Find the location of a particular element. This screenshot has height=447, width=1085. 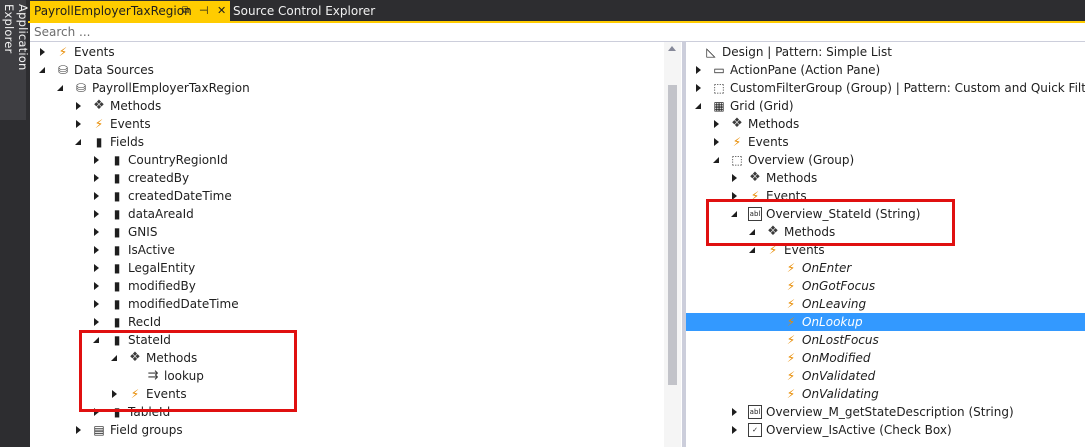

tree-node-label: Data Sources is located at coordinates (114, 70).